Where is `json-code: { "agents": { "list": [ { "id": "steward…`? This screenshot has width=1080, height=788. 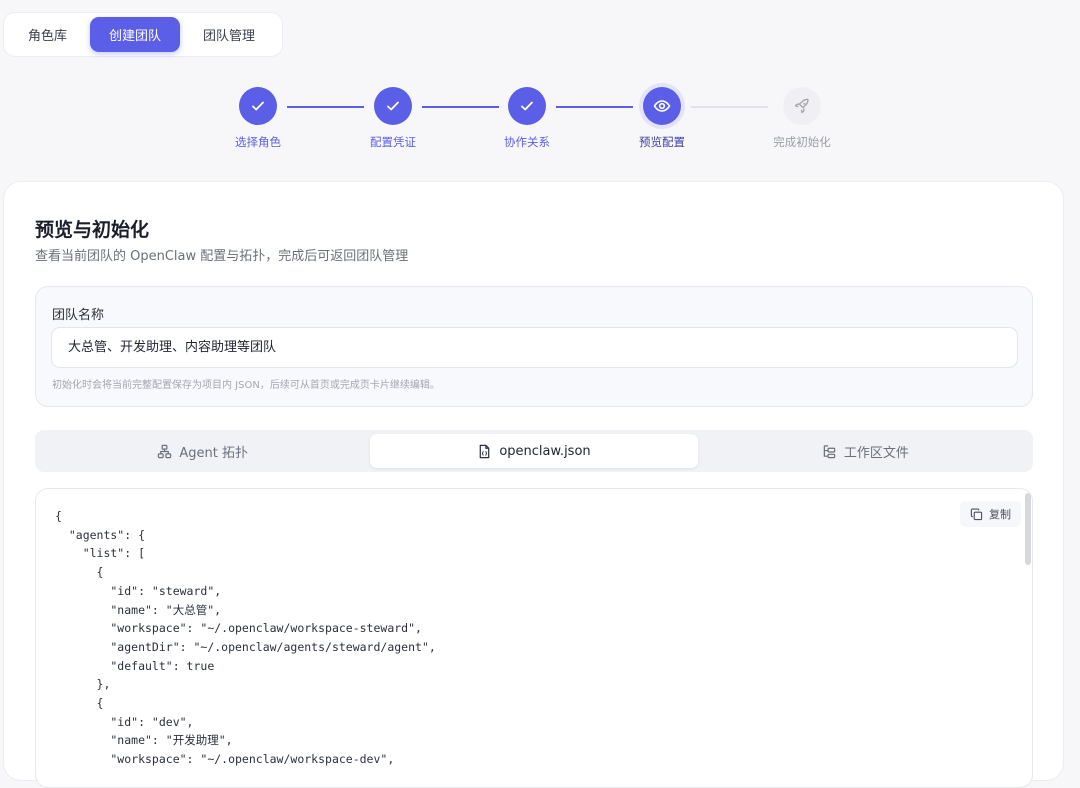 json-code: { "agents": { "list": [ { "id": "steward… is located at coordinates (245, 638).